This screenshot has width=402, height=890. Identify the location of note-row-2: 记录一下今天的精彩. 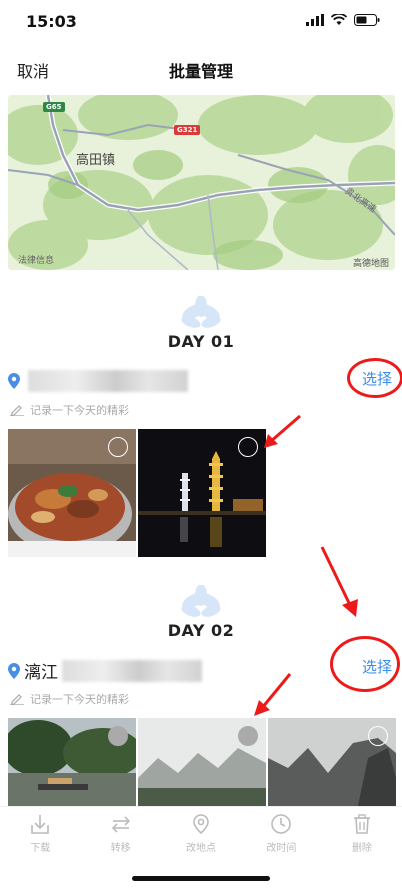
(69, 699).